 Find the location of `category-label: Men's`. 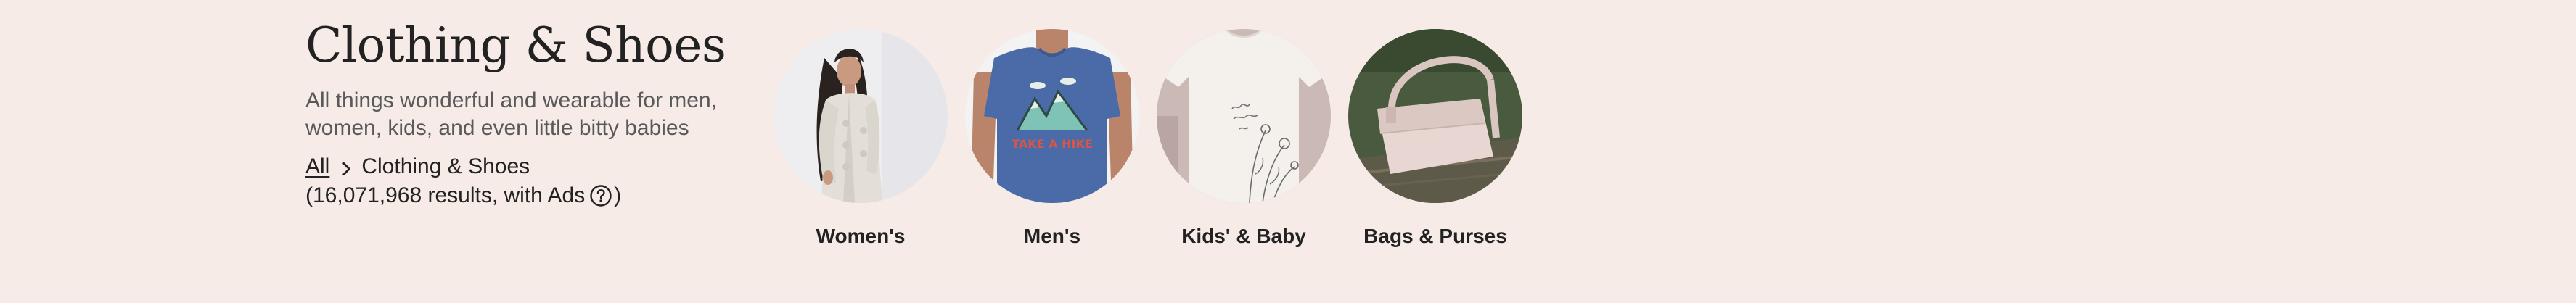

category-label: Men's is located at coordinates (1052, 236).